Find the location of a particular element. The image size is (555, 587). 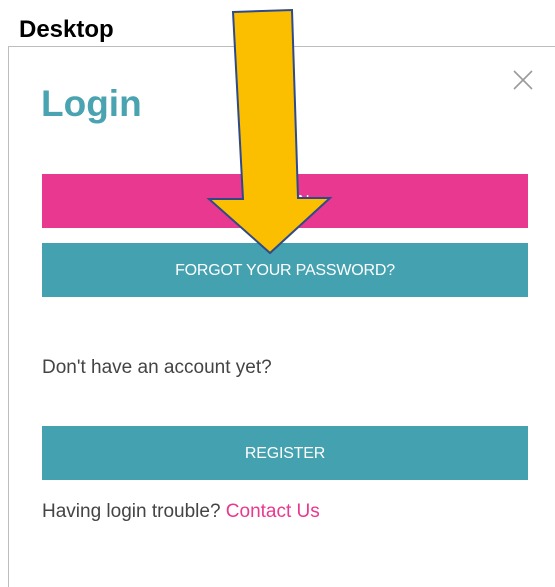

no-account-text: Don't have an account yet? is located at coordinates (157, 367).